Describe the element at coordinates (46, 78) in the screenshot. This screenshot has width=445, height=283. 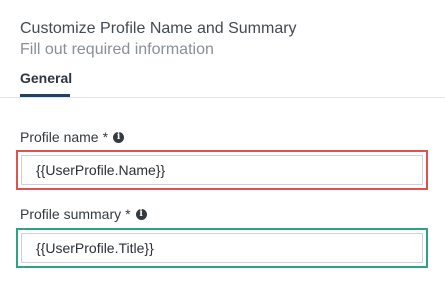
I see `tab-general: General` at that location.